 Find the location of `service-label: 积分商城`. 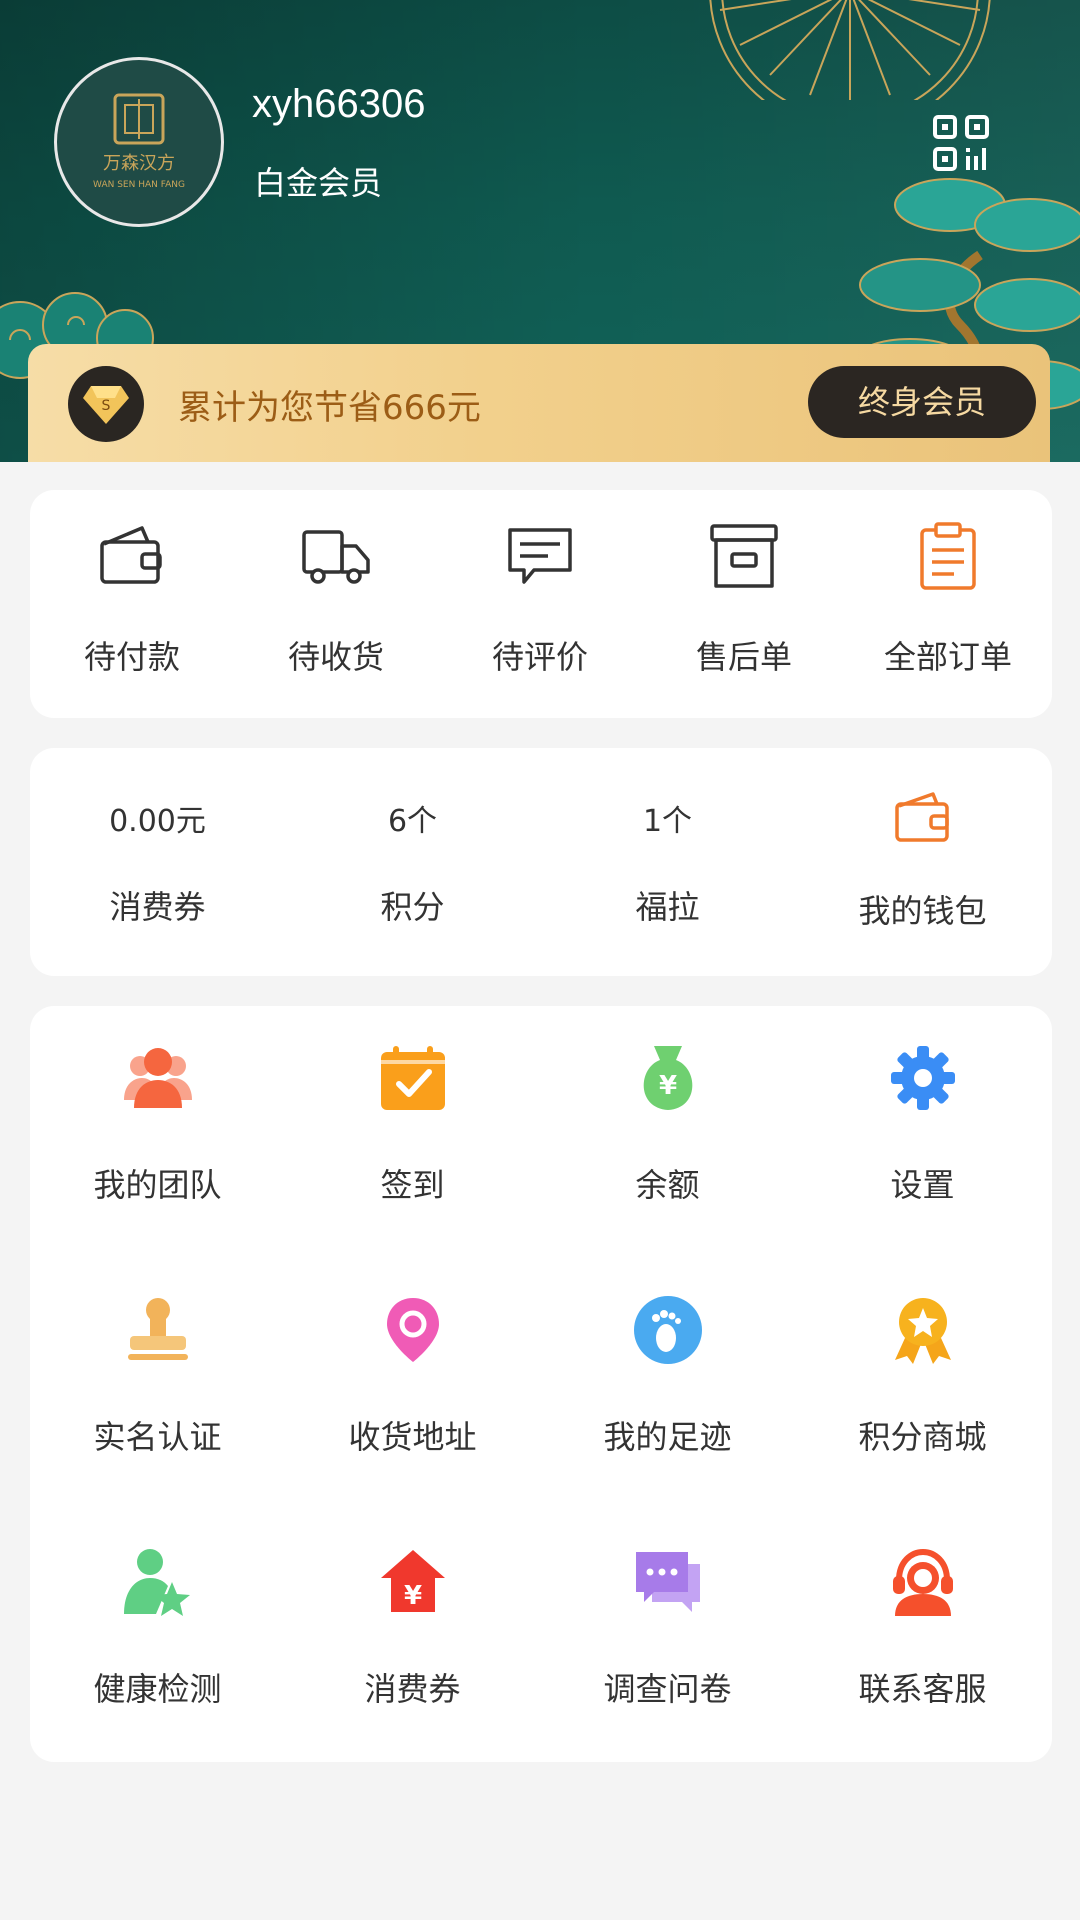

service-label: 积分商城 is located at coordinates (922, 1437).